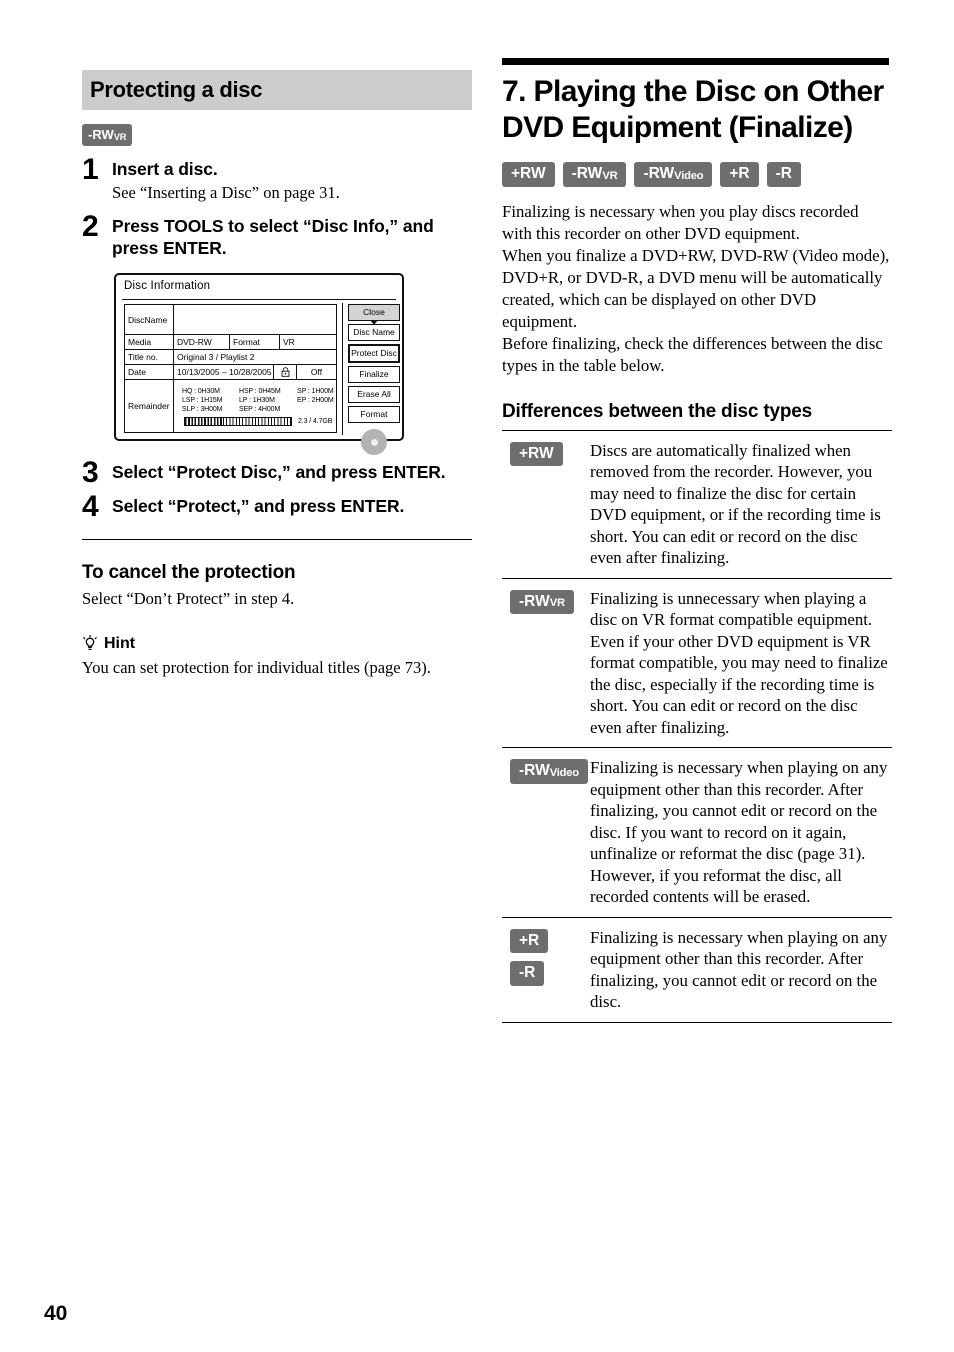 The image size is (954, 1352). I want to click on disc-info-row-title-no: Title no. Original 3 / Playlist 2, so click(230, 357).